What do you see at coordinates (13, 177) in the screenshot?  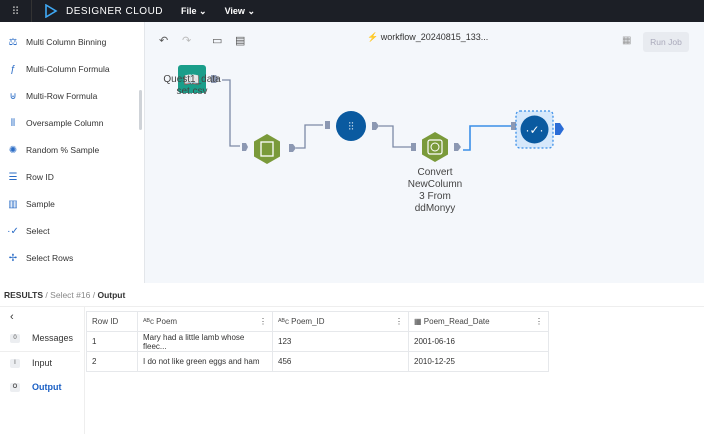 I see `rowid-icon: ☰` at bounding box center [13, 177].